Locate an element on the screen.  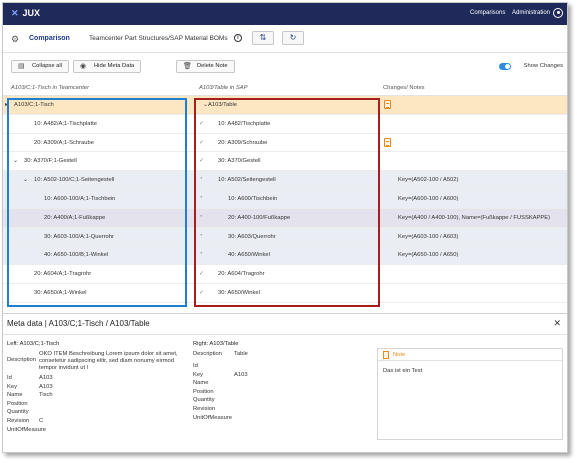
note-text: Das ist ein Test is located at coordinates (402, 371).